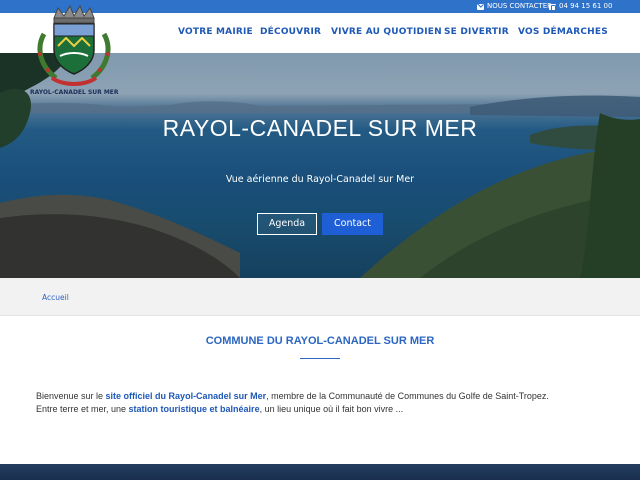 This screenshot has height=480, width=640. What do you see at coordinates (290, 32) in the screenshot?
I see `nav-item-decouvrir: DÉCOUVRIR` at bounding box center [290, 32].